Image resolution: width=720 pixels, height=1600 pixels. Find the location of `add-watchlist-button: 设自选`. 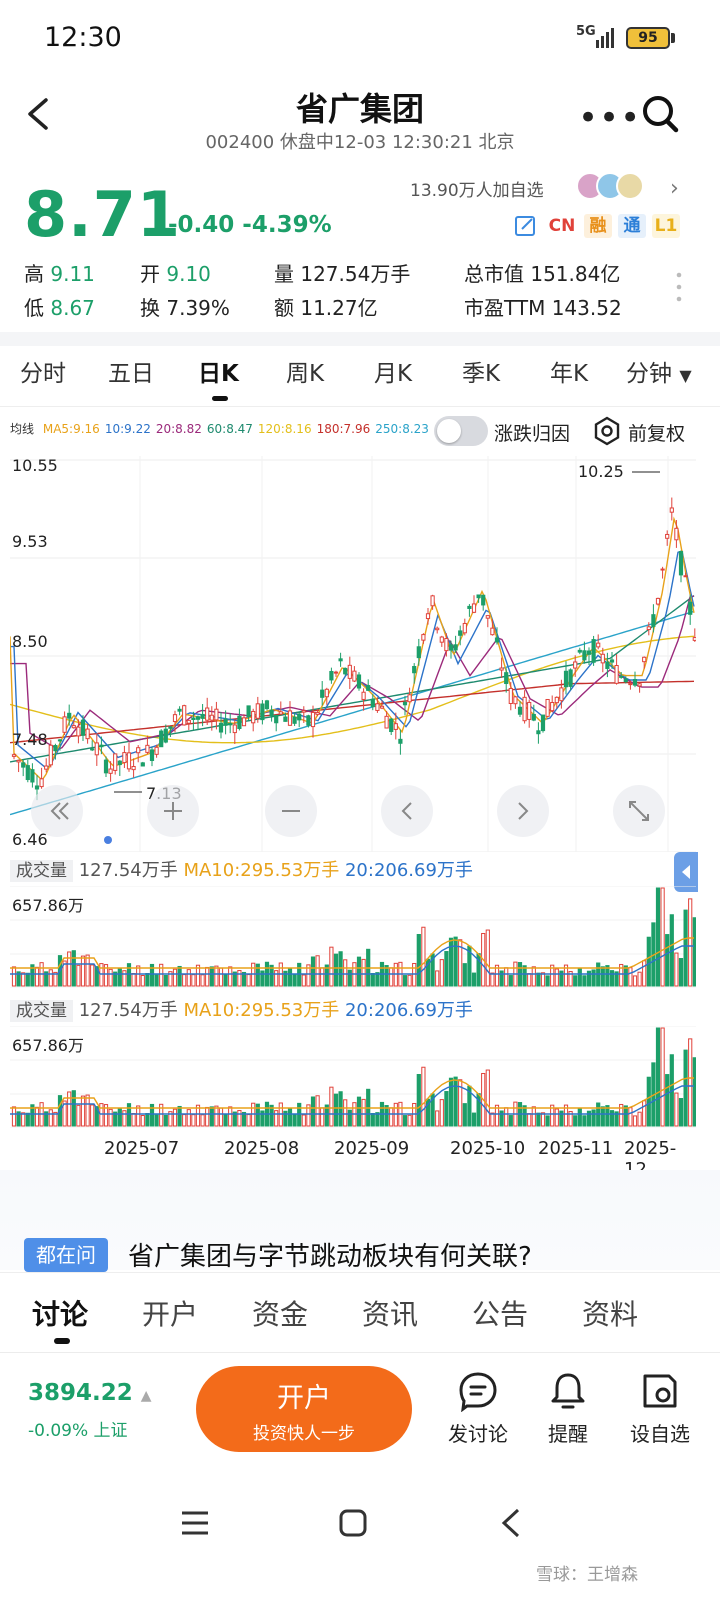

add-watchlist-button: 设自选 is located at coordinates (660, 1408).